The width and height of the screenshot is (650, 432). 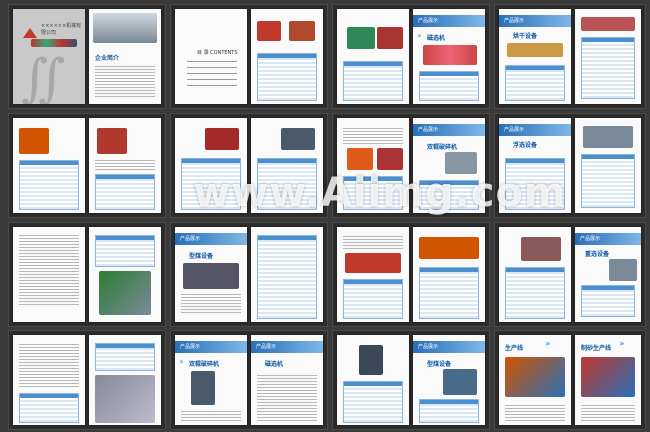 I want to click on jaw-crusher-photo, so click(x=222, y=139).